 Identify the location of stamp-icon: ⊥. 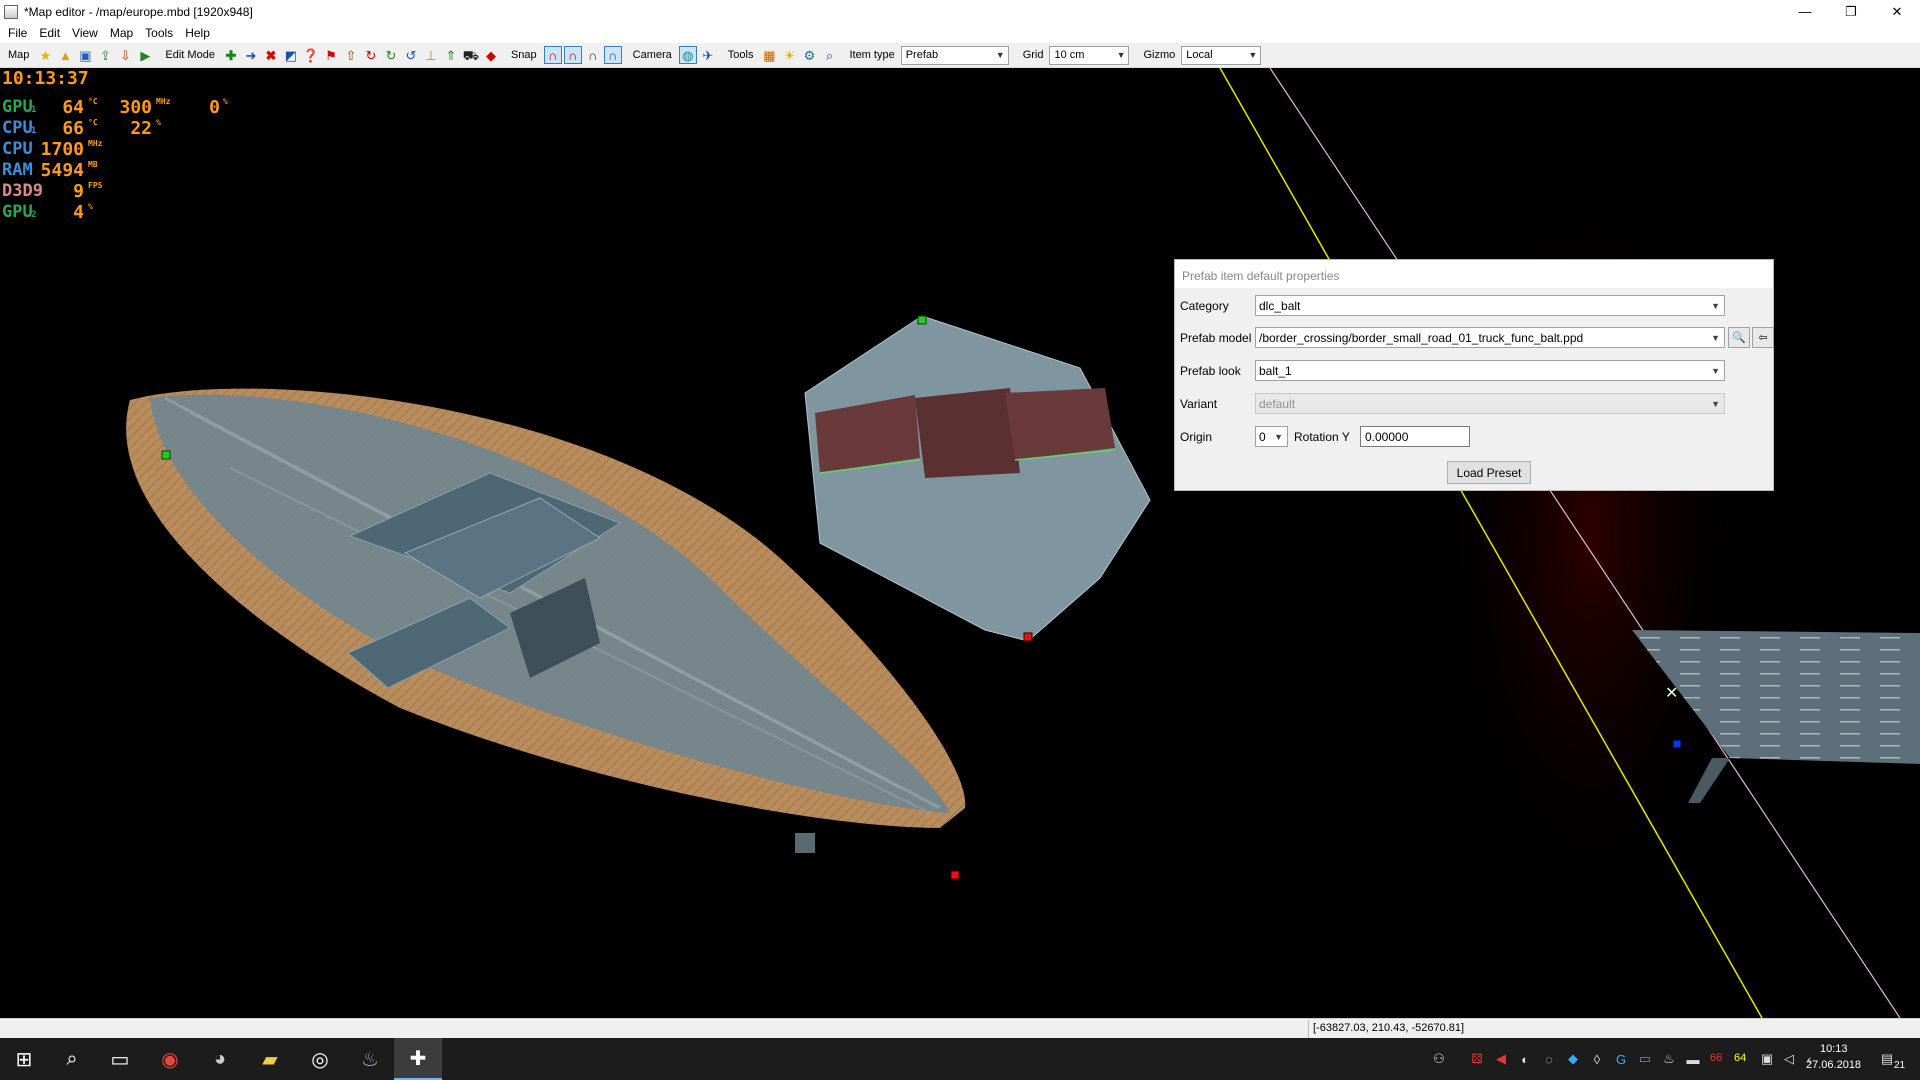
(431, 55).